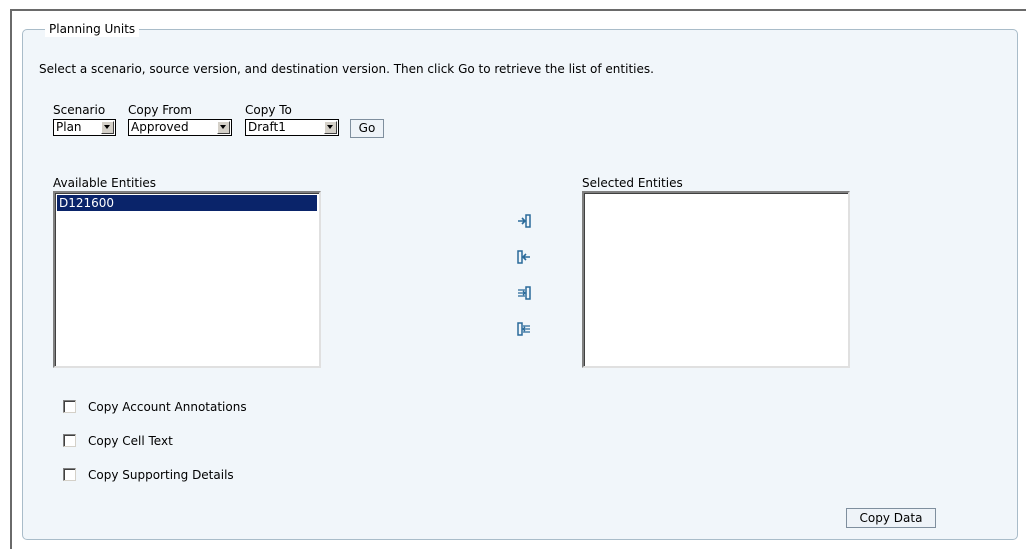 The image size is (1026, 549). I want to click on available-entities-list: D121600, so click(187, 279).